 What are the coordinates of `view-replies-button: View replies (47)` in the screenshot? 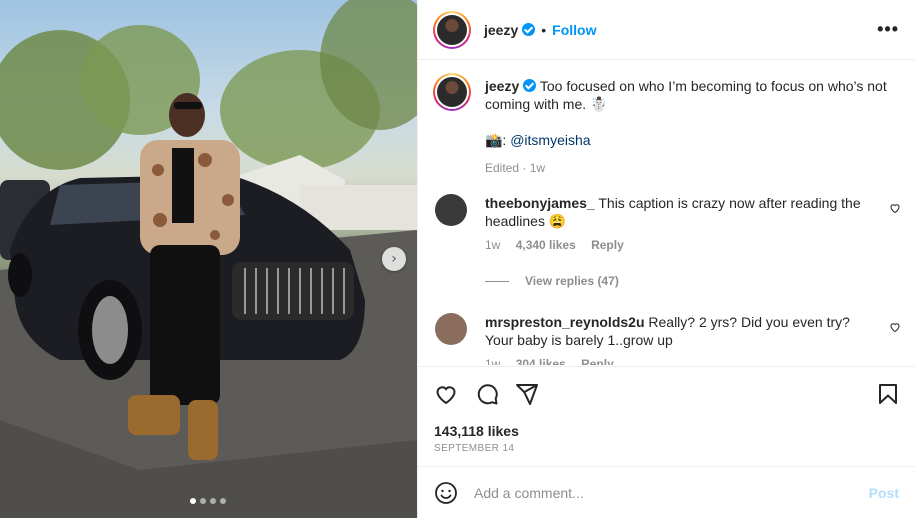 It's located at (552, 281).